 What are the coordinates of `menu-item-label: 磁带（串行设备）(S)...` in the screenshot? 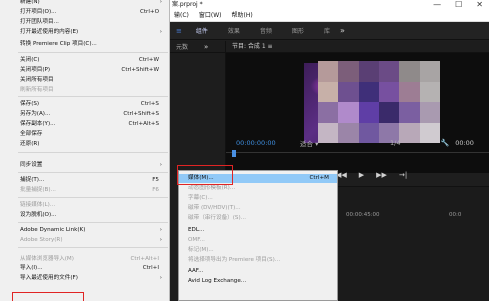 It's located at (217, 218).